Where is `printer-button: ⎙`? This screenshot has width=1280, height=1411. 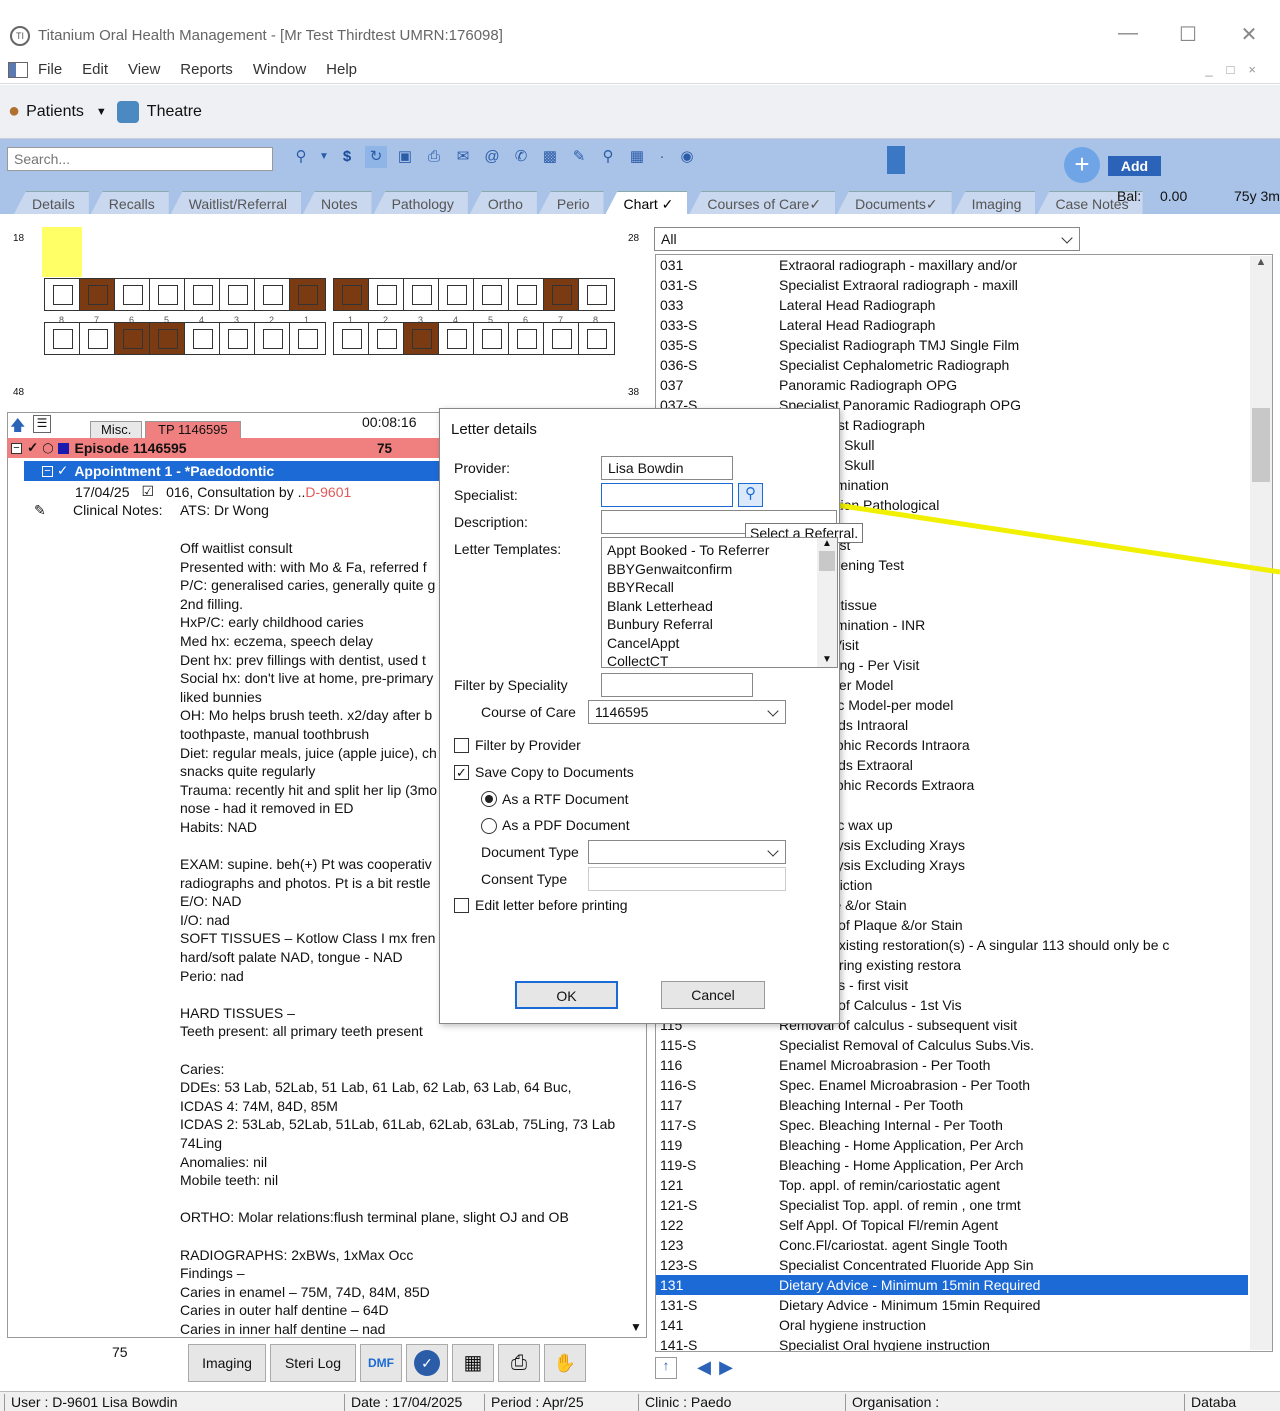
printer-button: ⎙ is located at coordinates (519, 1363).